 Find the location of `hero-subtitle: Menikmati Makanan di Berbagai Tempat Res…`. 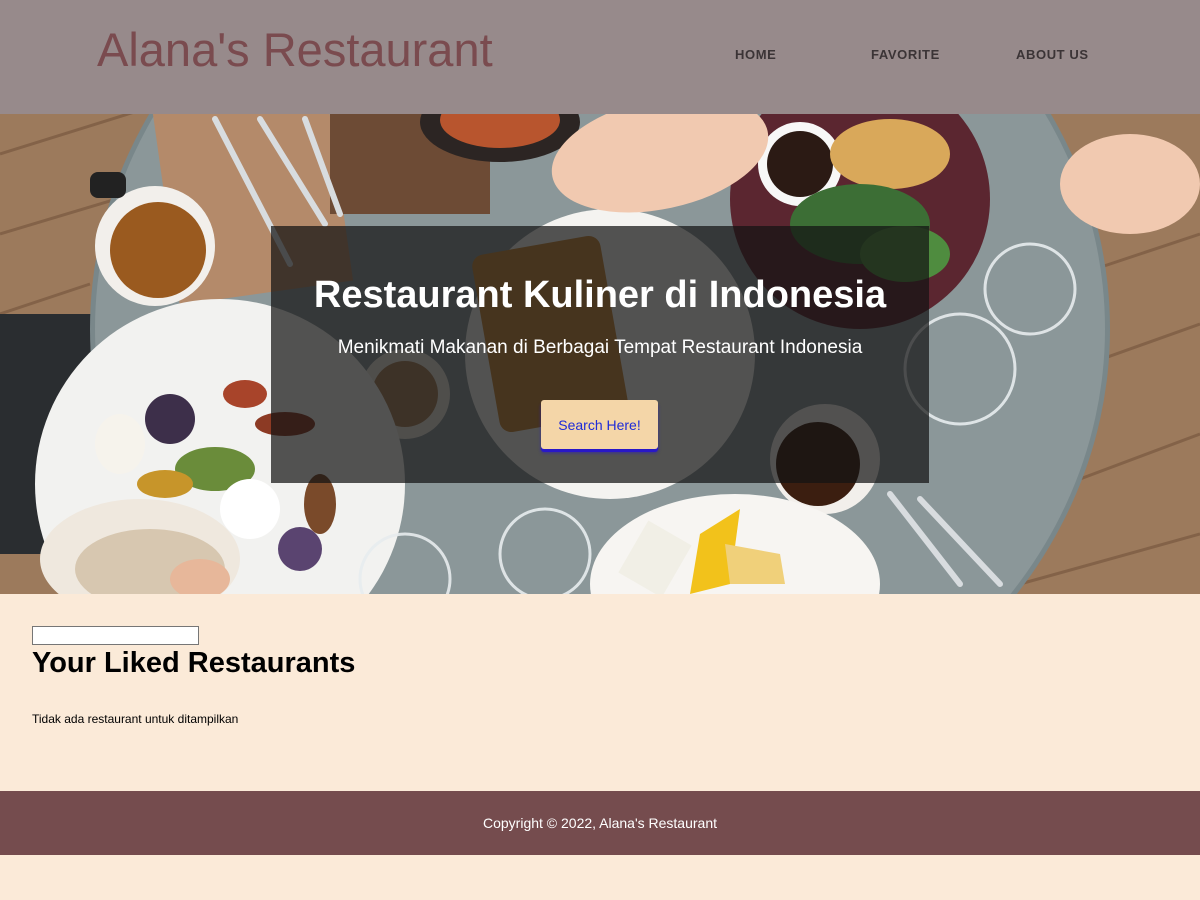

hero-subtitle: Menikmati Makanan di Berbagai Tempat Res… is located at coordinates (600, 347).